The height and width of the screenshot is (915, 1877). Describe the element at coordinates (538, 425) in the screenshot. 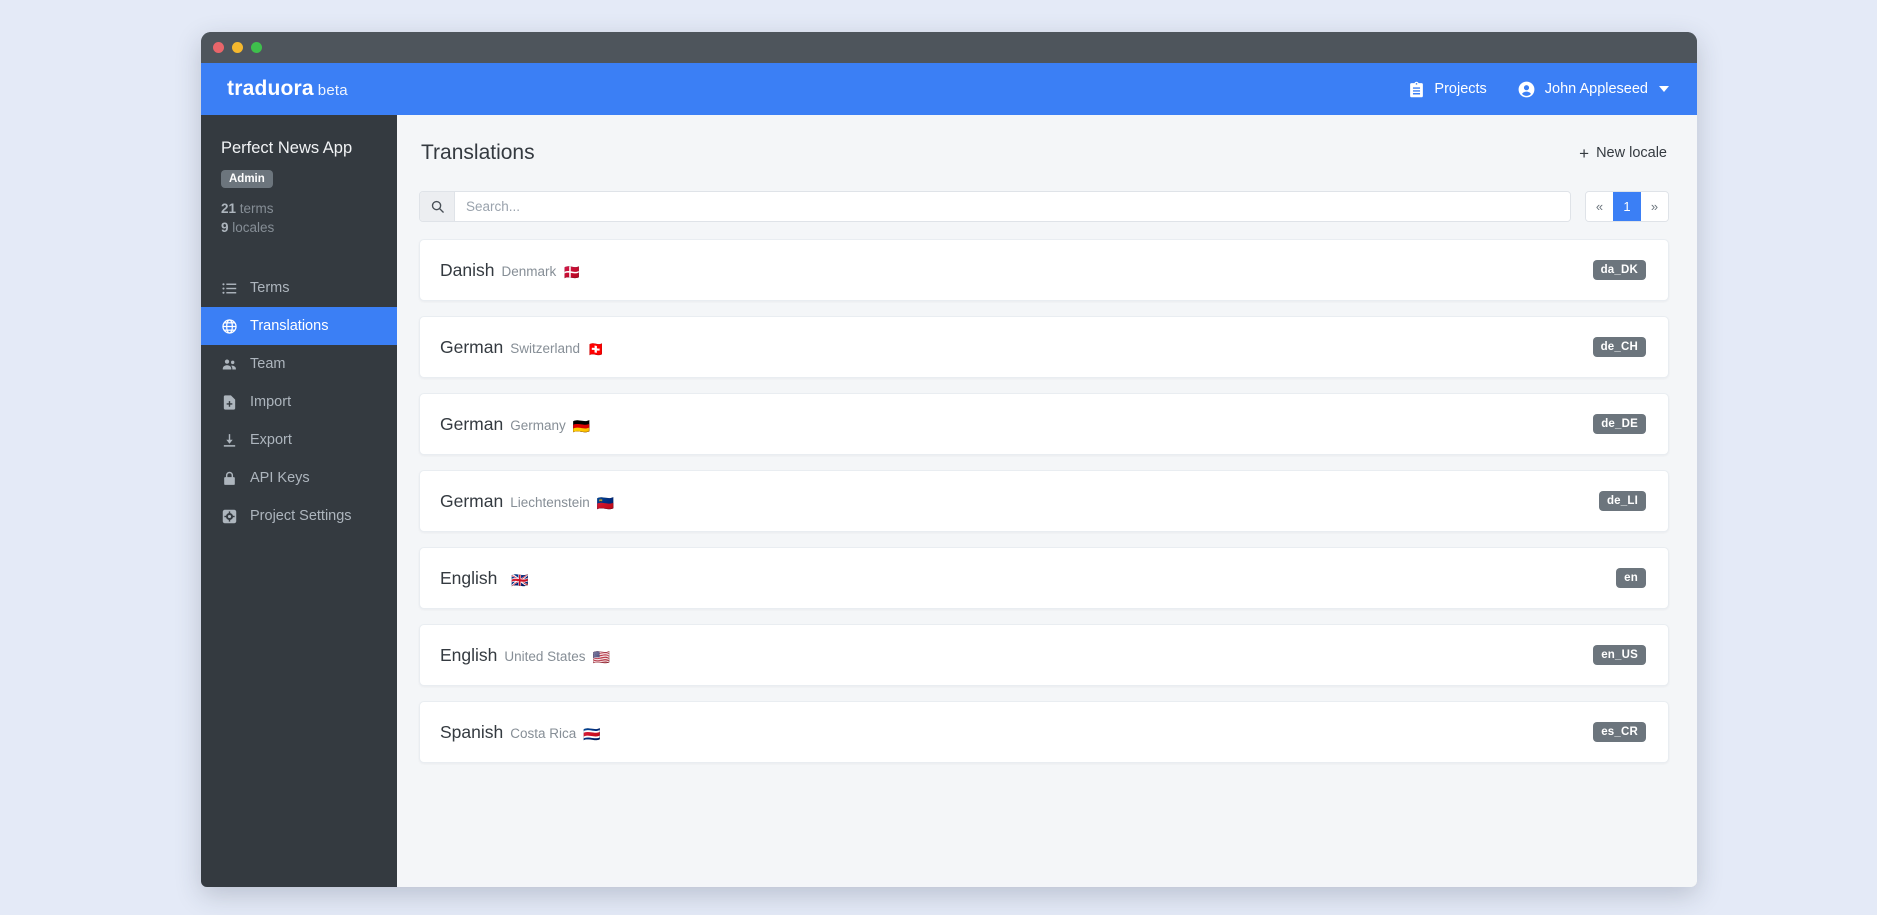

I see `locale-region: Germany` at that location.